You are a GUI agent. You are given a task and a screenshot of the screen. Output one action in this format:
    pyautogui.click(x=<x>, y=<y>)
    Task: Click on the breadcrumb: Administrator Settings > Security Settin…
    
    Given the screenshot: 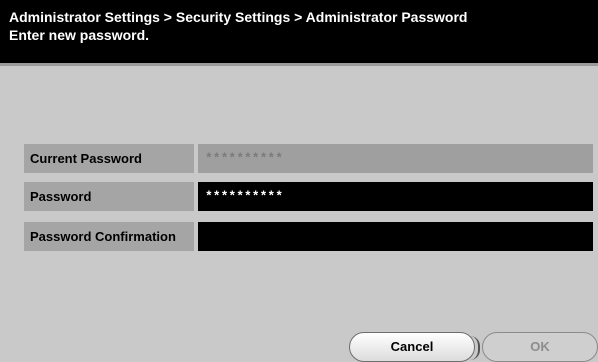 What is the action you would take?
    pyautogui.click(x=238, y=17)
    